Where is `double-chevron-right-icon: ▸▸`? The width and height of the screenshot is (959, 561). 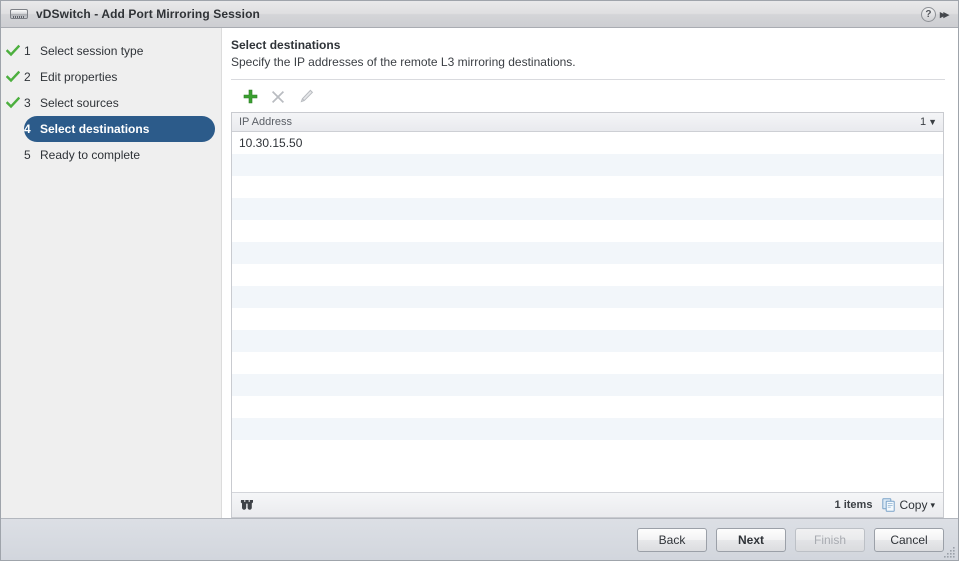 double-chevron-right-icon: ▸▸ is located at coordinates (944, 14).